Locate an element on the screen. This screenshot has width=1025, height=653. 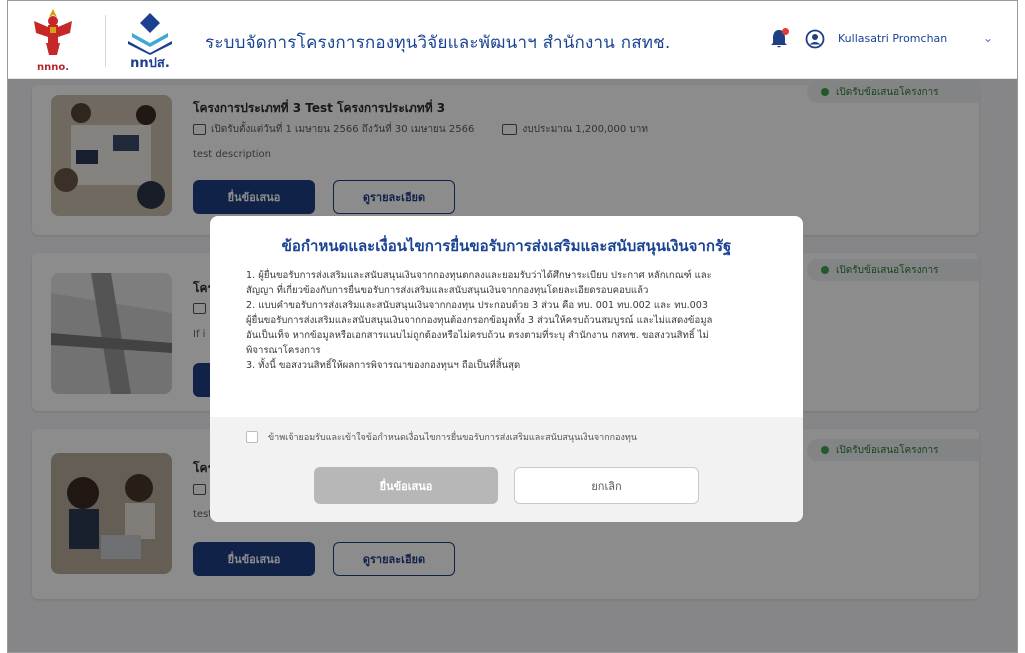
modal-cancel-button: ยกเลิก is located at coordinates (606, 485).